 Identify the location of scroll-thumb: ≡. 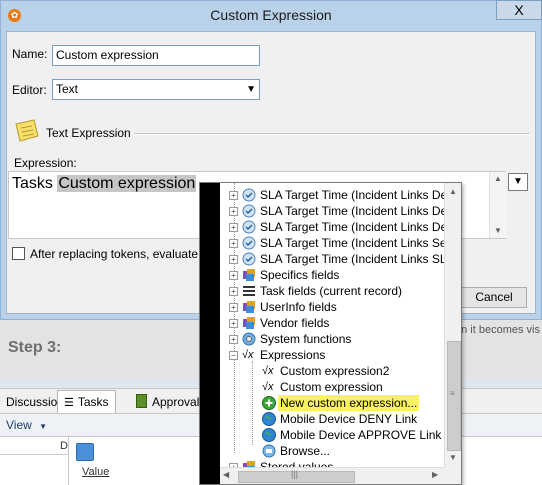
(454, 396).